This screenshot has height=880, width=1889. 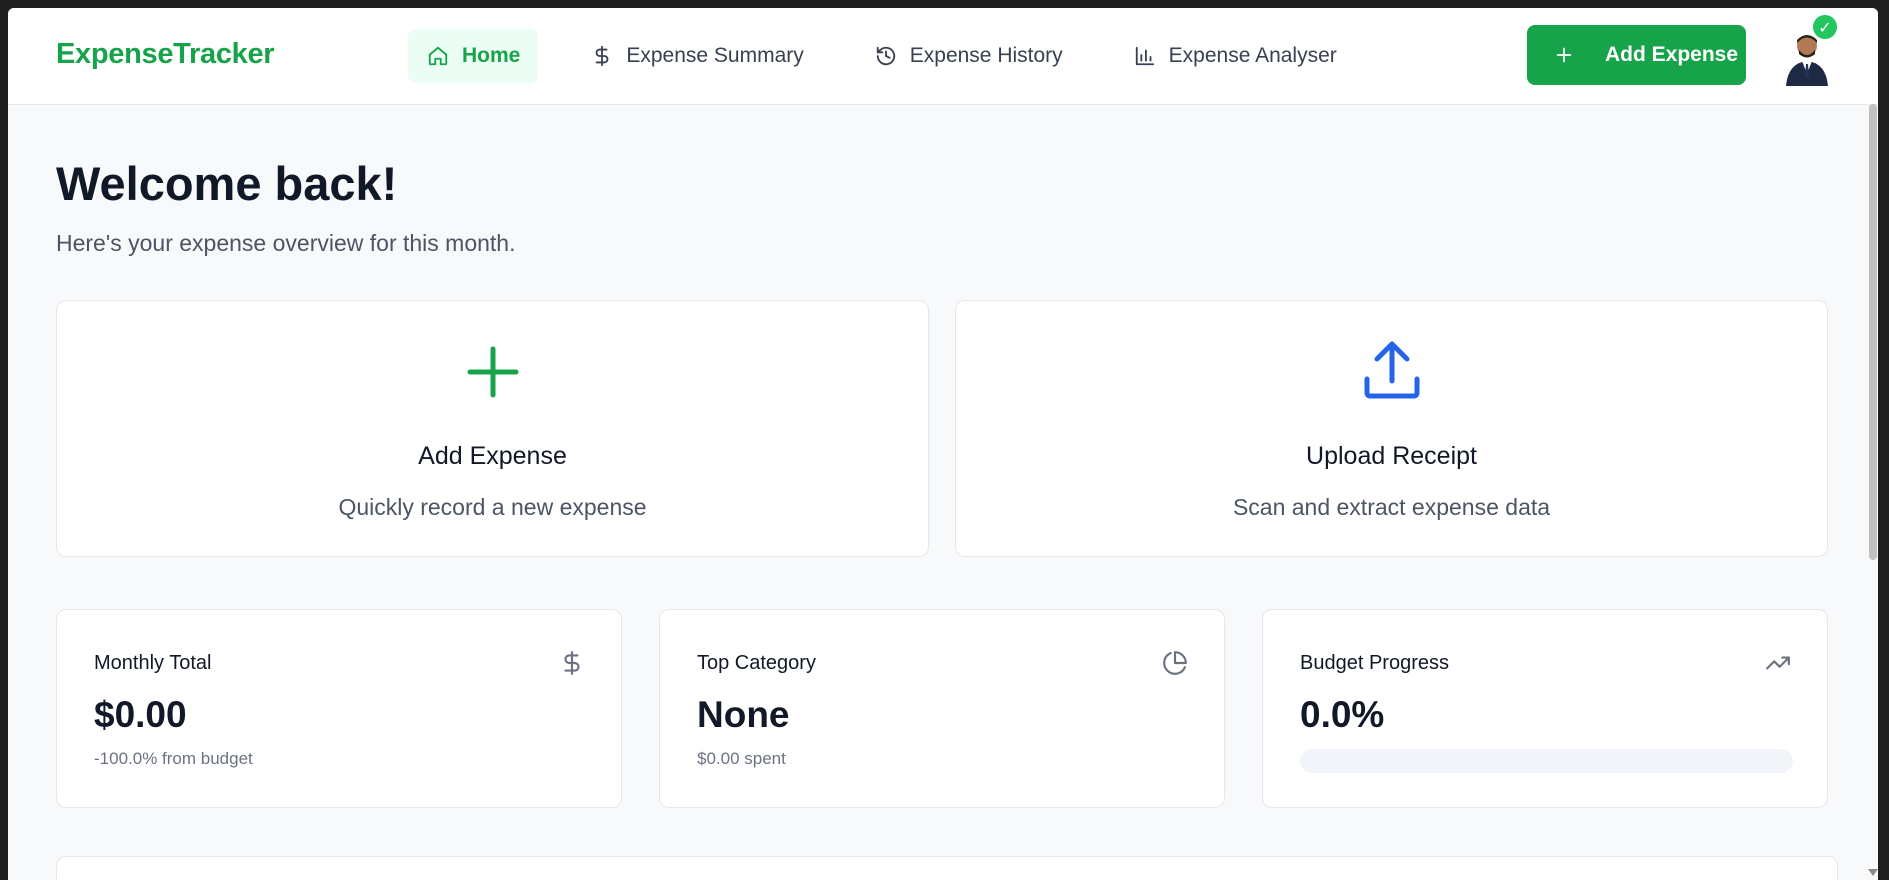 What do you see at coordinates (986, 55) in the screenshot?
I see `nav-item-label: Expense History` at bounding box center [986, 55].